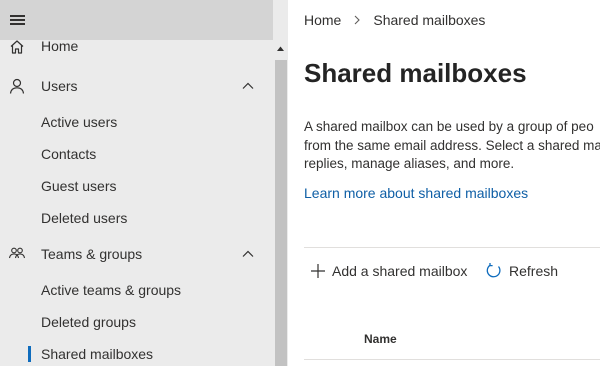 The height and width of the screenshot is (366, 600). What do you see at coordinates (84, 218) in the screenshot?
I see `sidebar-item-label: Deleted users` at bounding box center [84, 218].